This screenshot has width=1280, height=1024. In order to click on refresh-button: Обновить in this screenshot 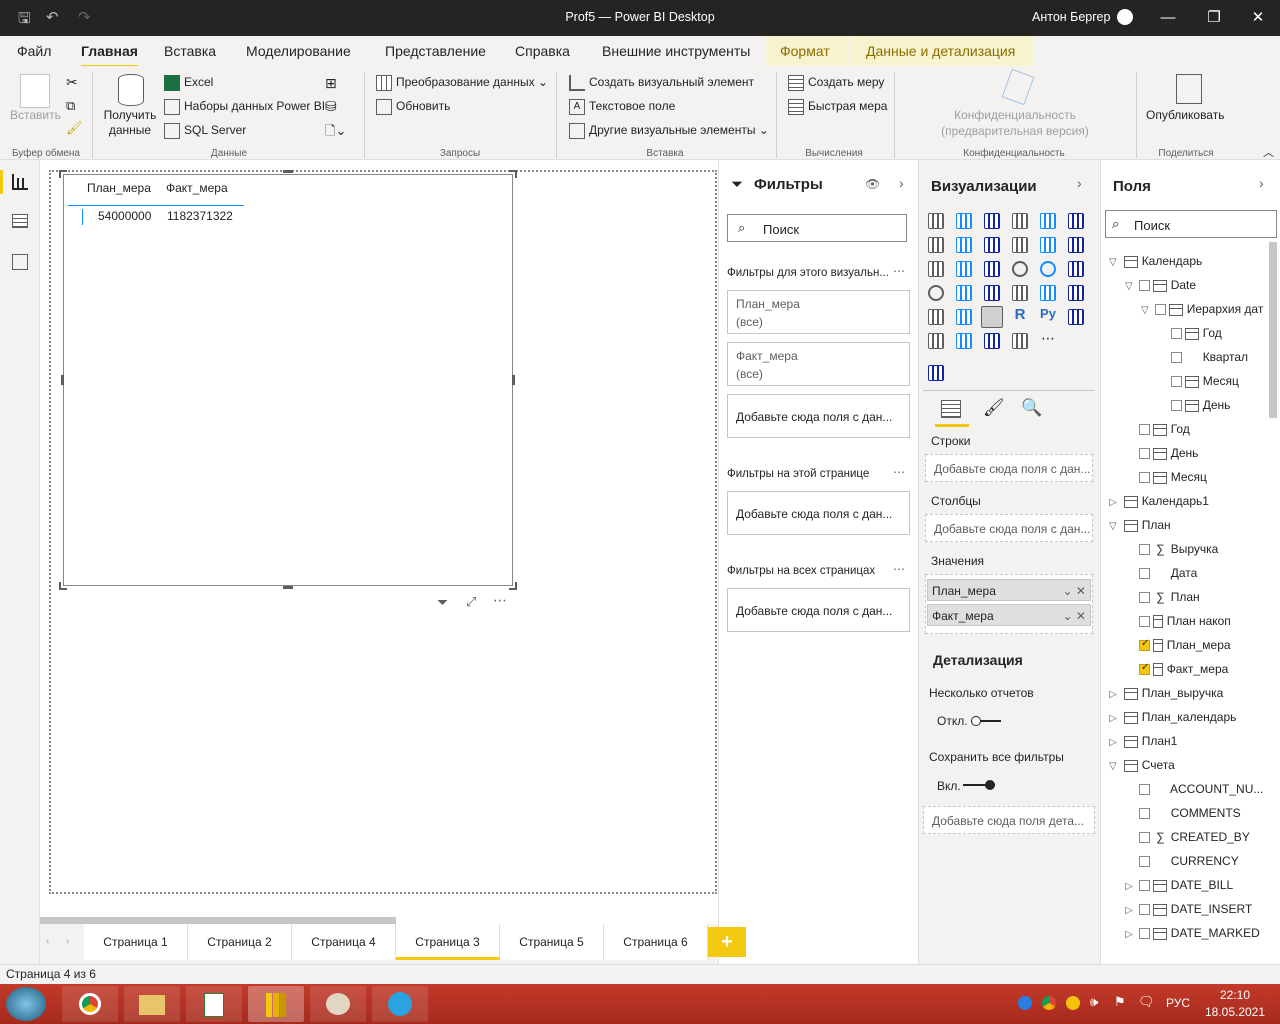, I will do `click(413, 107)`.